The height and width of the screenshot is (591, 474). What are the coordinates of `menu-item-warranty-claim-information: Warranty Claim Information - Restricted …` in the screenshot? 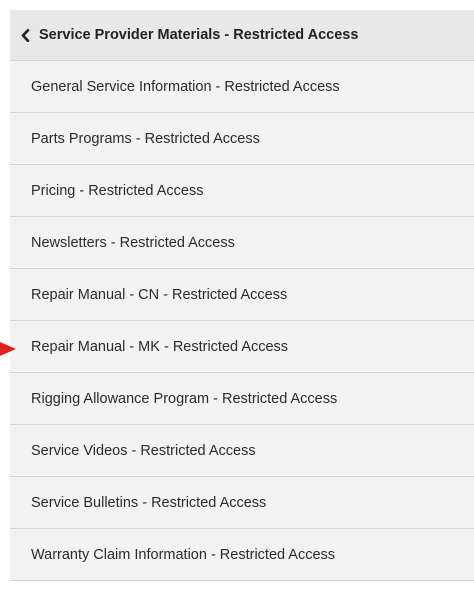 It's located at (242, 555).